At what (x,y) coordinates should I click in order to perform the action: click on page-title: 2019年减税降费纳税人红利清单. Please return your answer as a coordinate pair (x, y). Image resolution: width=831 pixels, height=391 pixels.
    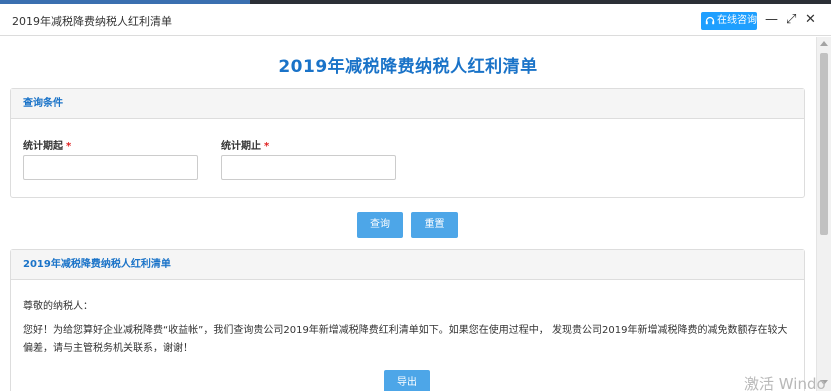
    Looking at the image, I should click on (408, 67).